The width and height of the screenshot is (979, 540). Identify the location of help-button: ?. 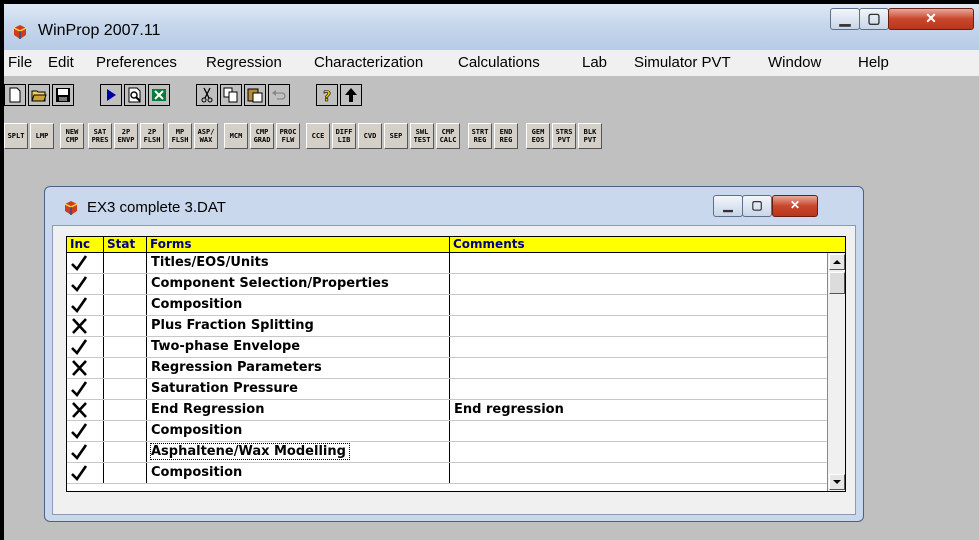
(327, 95).